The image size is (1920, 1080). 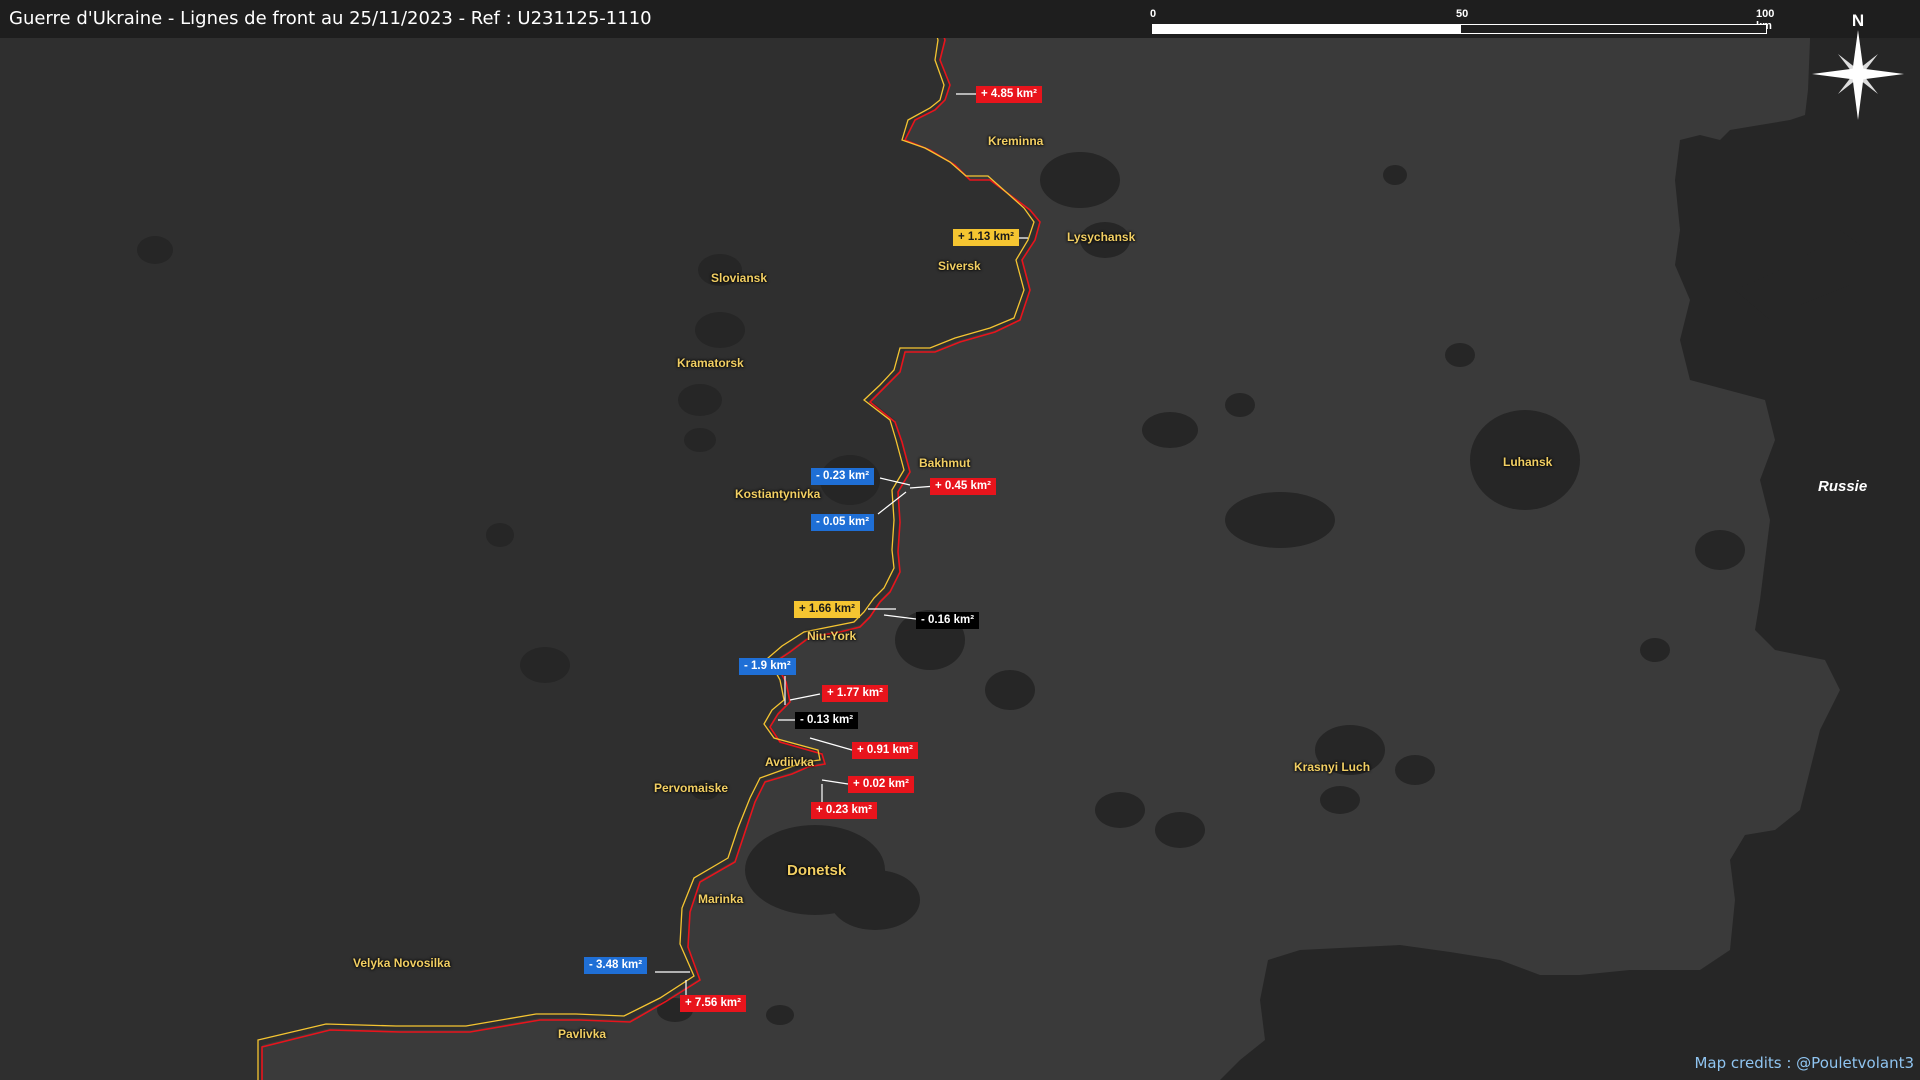 What do you see at coordinates (721, 899) in the screenshot?
I see `city-marinka: Marinka` at bounding box center [721, 899].